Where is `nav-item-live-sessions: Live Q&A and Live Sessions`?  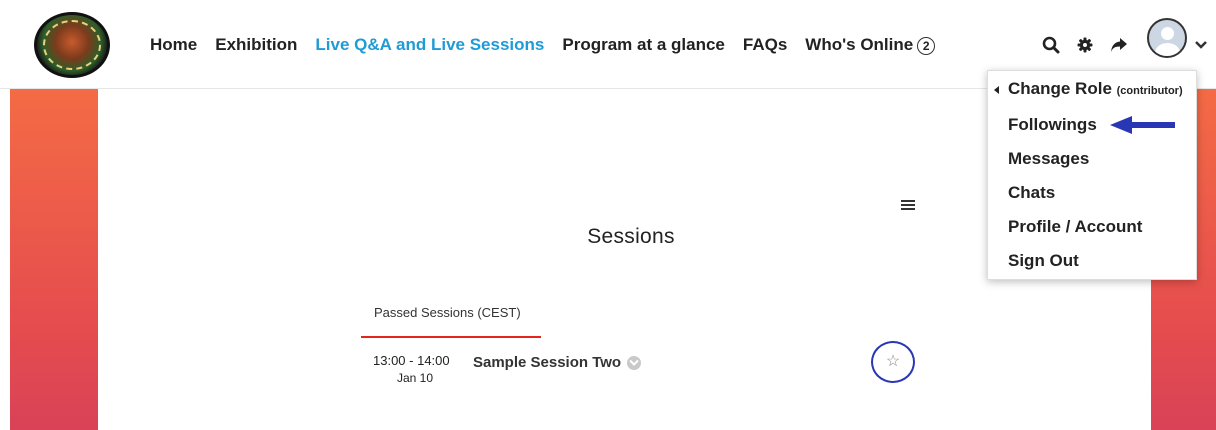 nav-item-live-sessions: Live Q&A and Live Sessions is located at coordinates (429, 45).